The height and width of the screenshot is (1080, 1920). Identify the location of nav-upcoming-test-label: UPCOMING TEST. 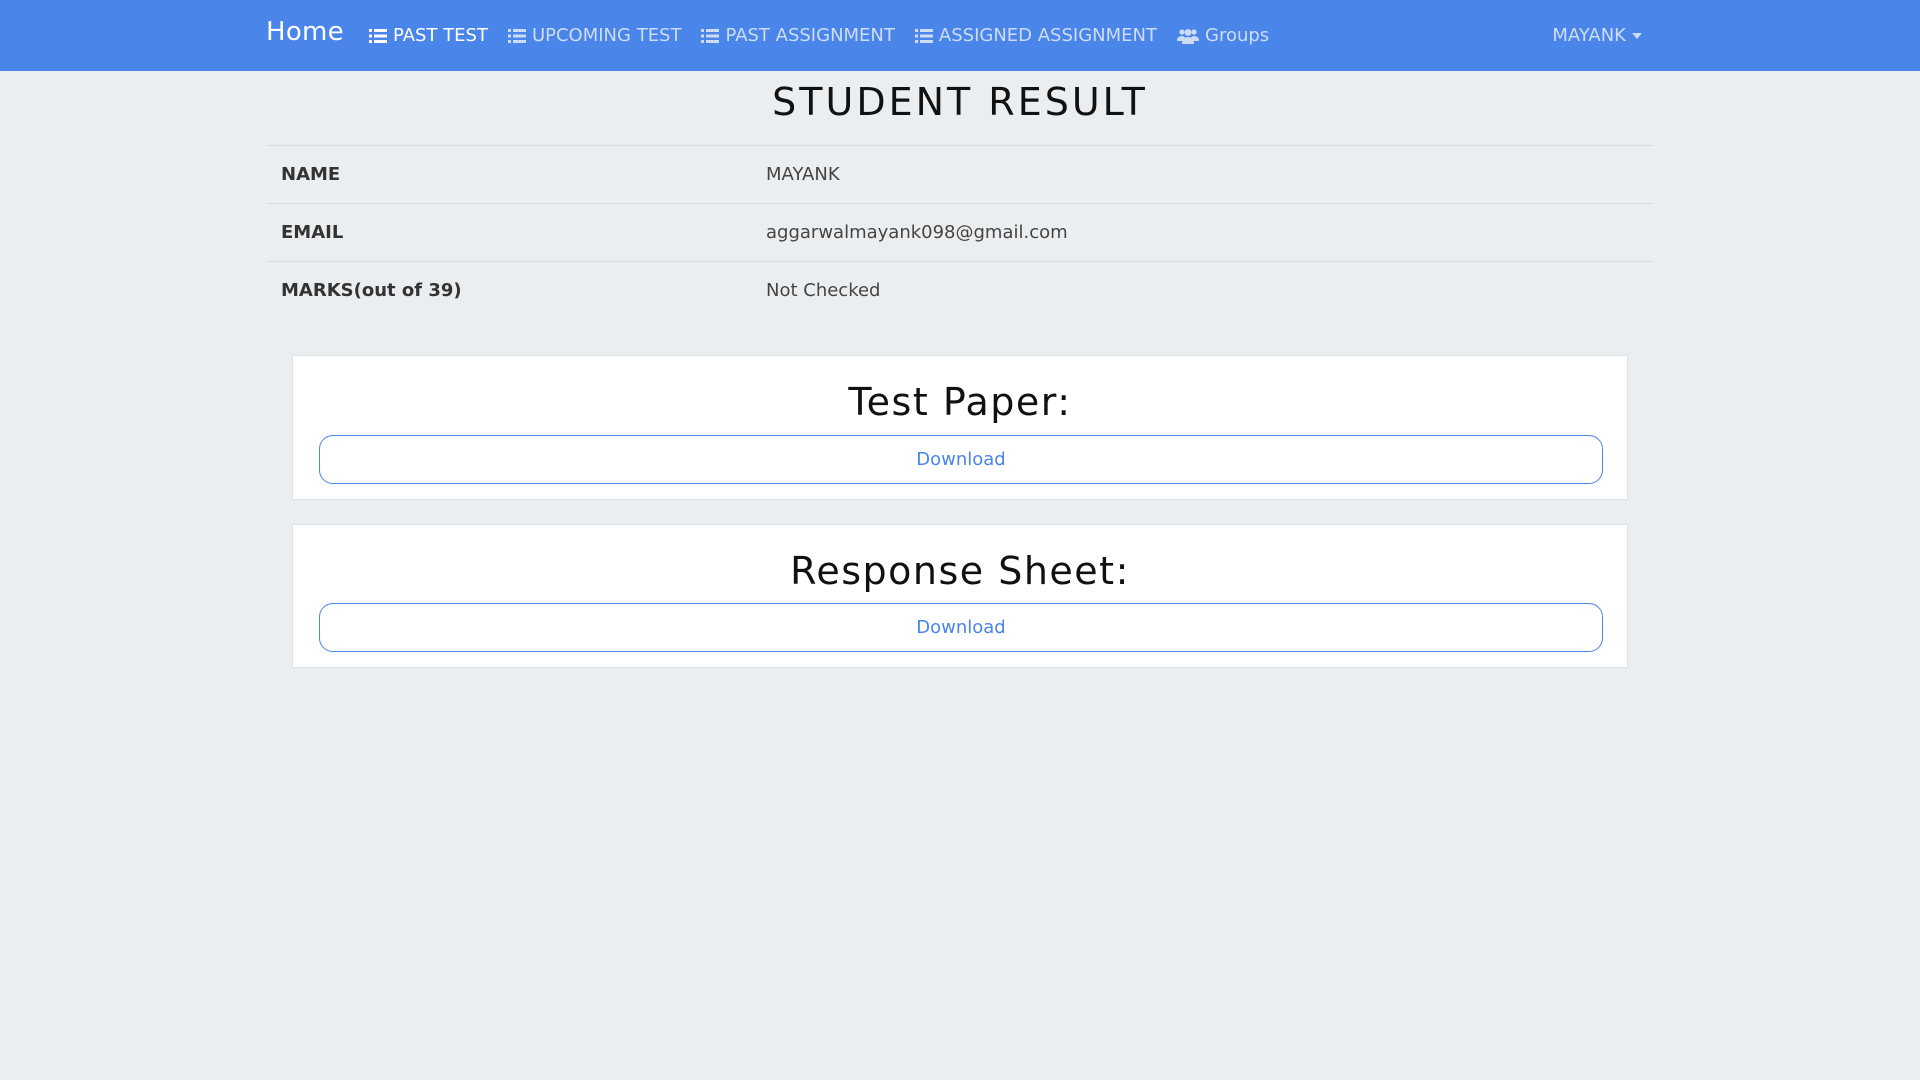
(606, 35).